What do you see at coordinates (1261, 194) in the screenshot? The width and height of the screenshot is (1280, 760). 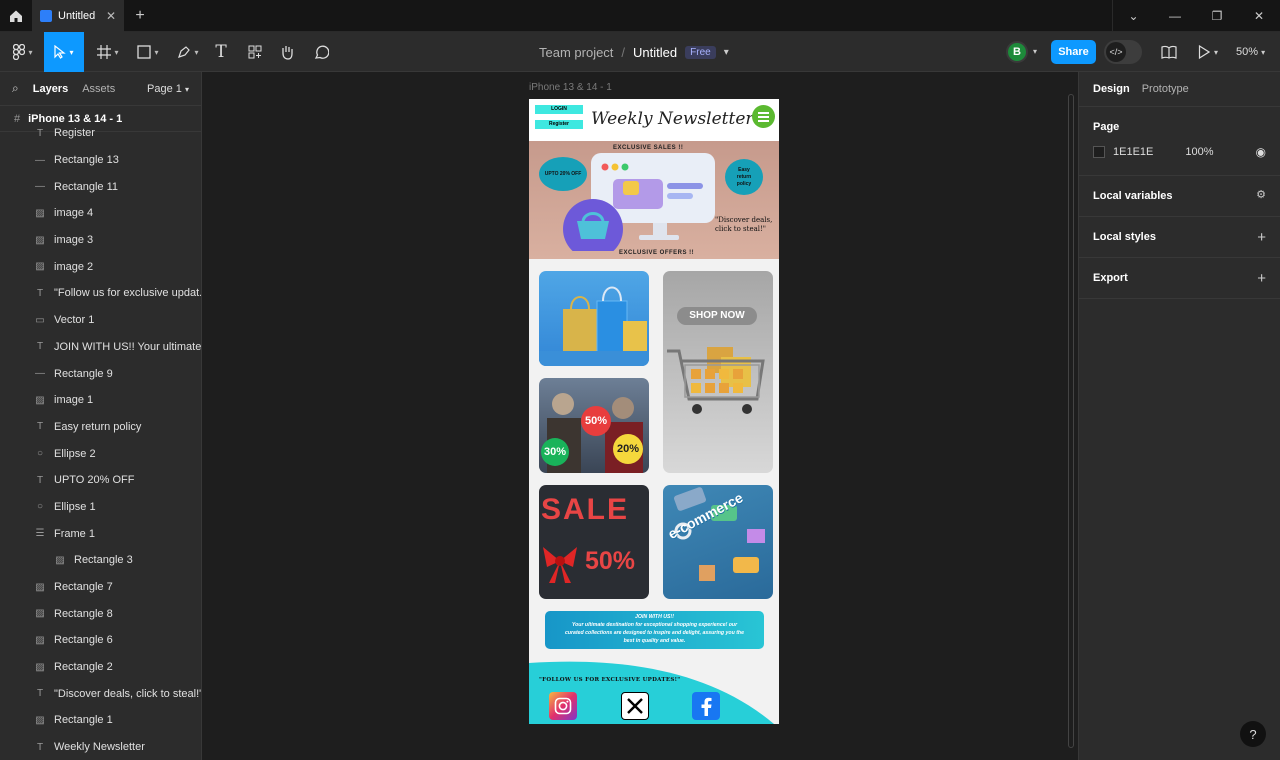 I see `variables-settings-icon: ⚙` at bounding box center [1261, 194].